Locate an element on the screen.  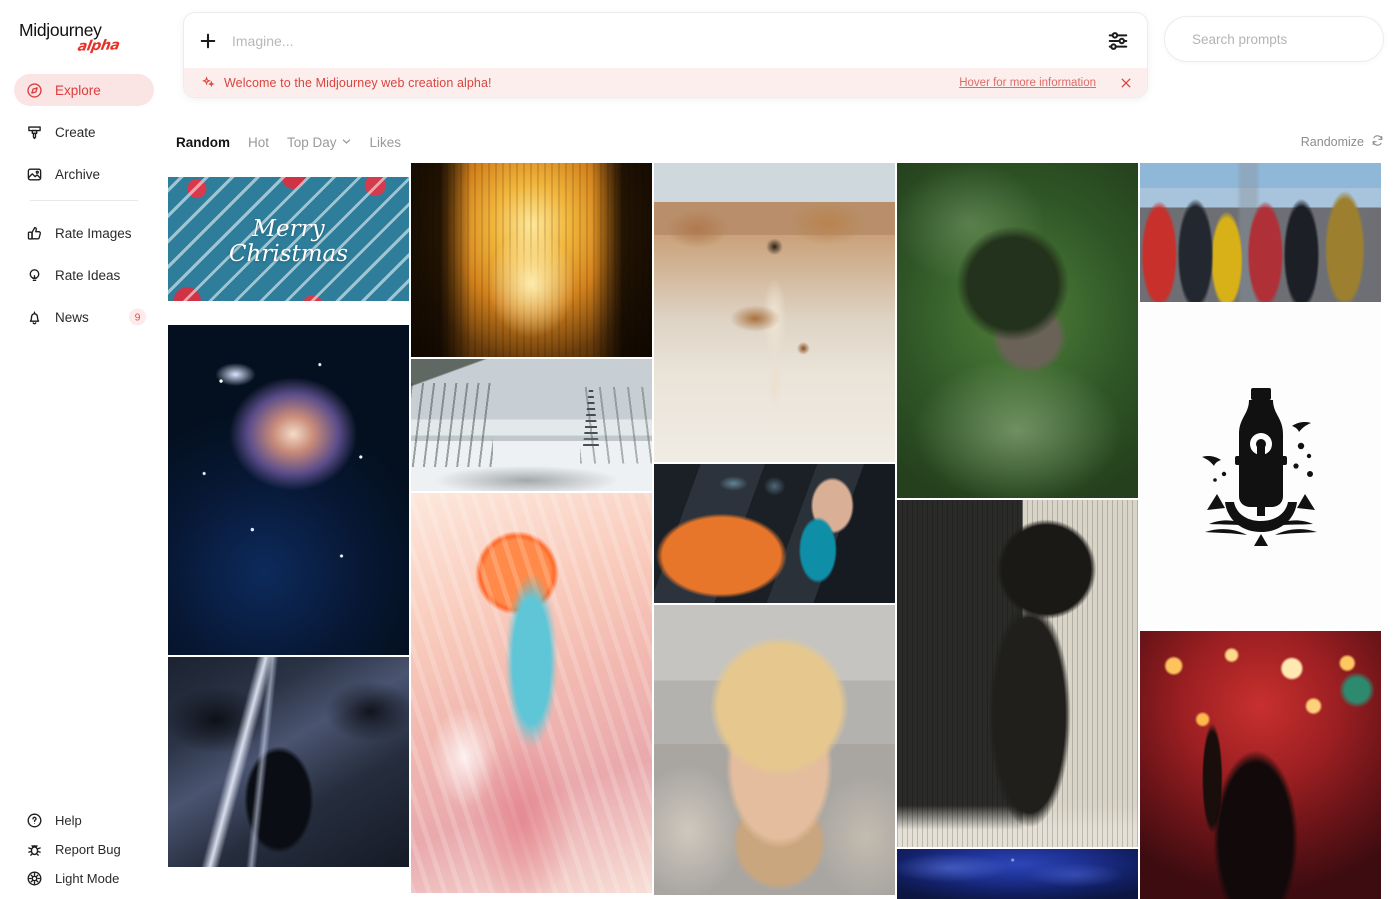
lightbulb-icon is located at coordinates (34, 275).